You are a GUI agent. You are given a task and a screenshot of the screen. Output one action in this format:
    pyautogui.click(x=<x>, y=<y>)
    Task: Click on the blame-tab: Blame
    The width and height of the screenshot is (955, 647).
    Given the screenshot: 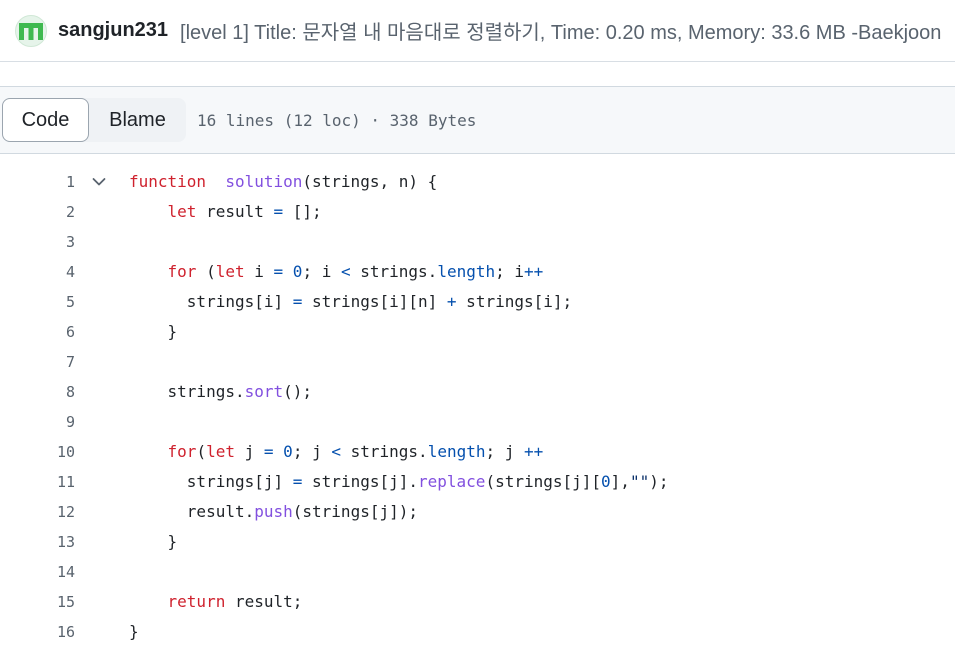 What is the action you would take?
    pyautogui.click(x=137, y=120)
    